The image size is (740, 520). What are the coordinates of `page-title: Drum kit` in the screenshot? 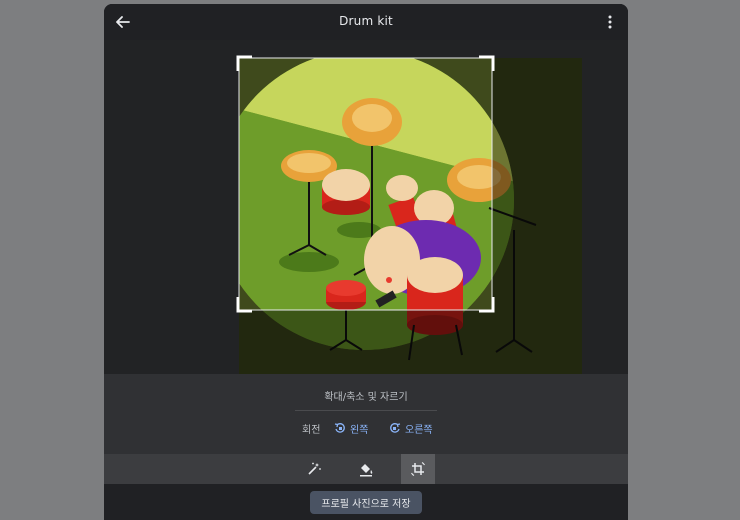 It's located at (366, 21).